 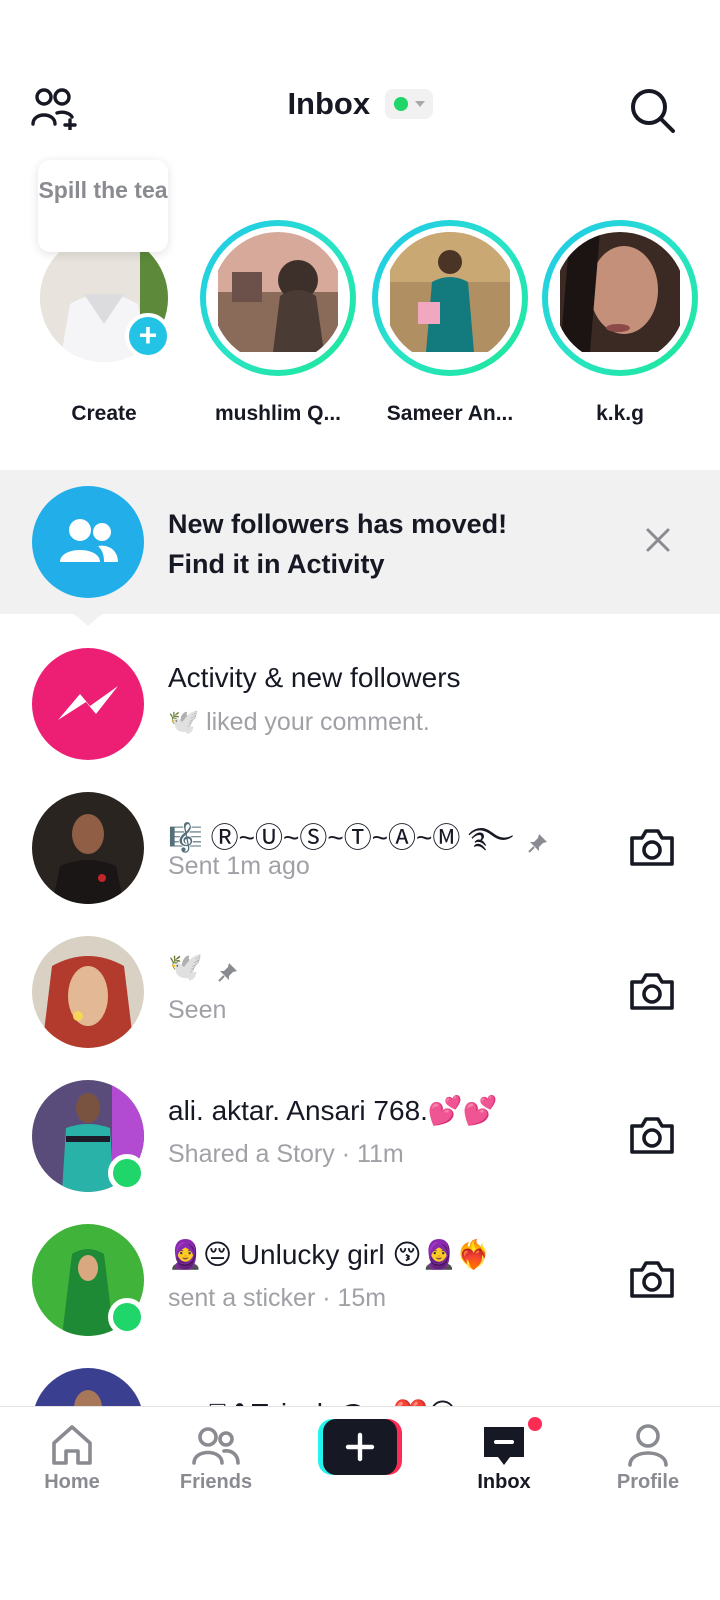 What do you see at coordinates (104, 413) in the screenshot?
I see `story-name: Create` at bounding box center [104, 413].